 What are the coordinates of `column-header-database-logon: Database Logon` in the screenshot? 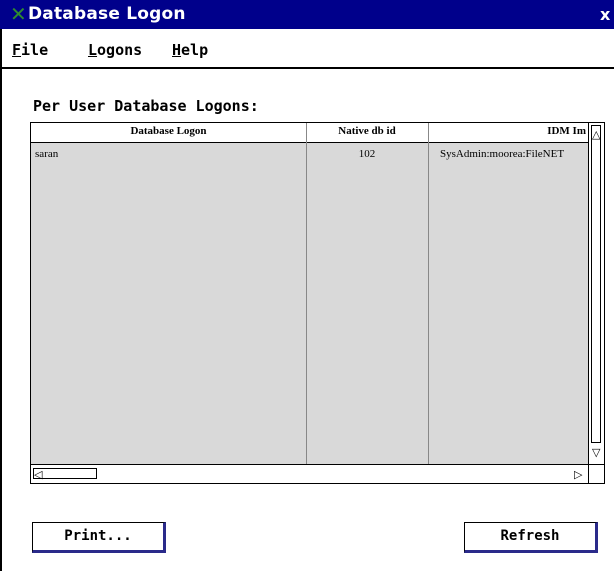 It's located at (168, 132).